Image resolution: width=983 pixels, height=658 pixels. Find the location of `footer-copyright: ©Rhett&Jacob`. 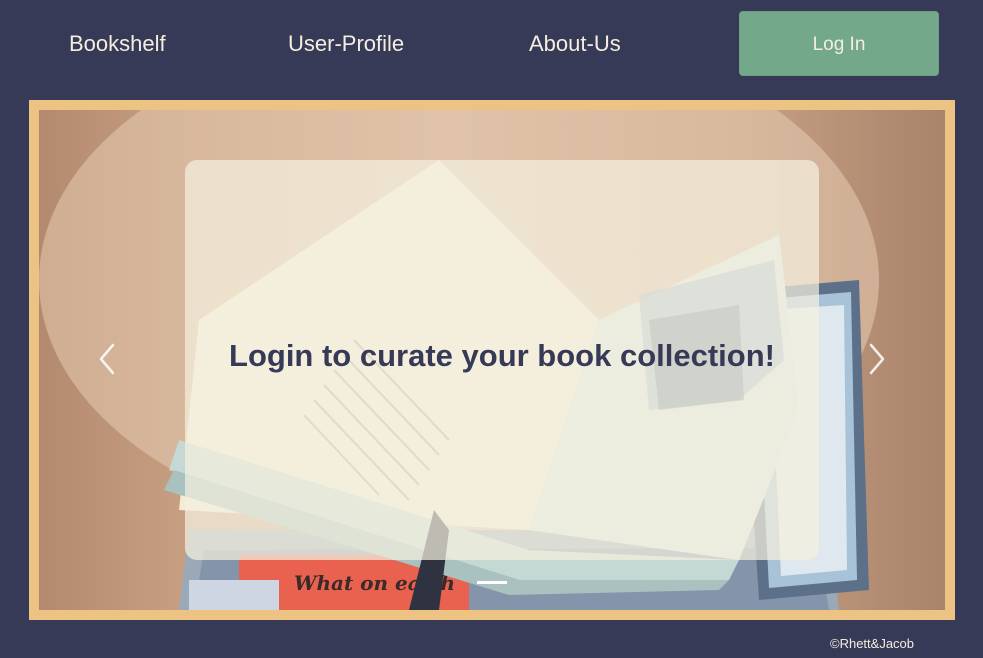

footer-copyright: ©Rhett&Jacob is located at coordinates (872, 643).